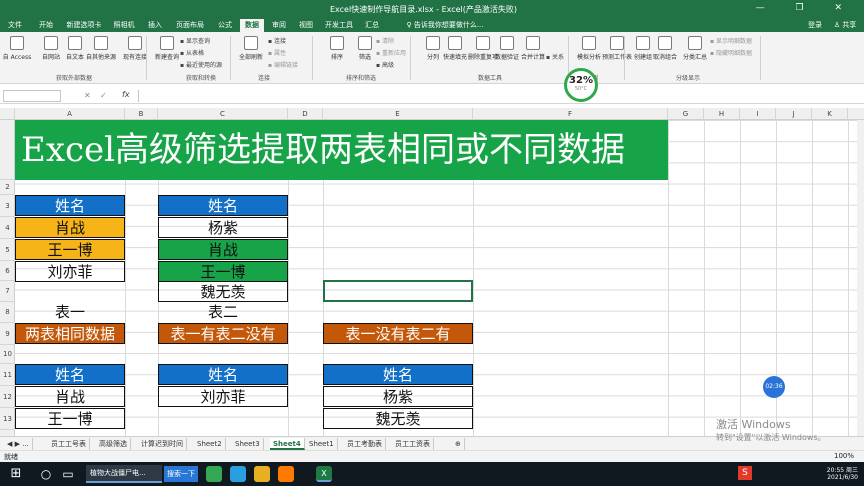 Image resolution: width=864 pixels, height=486 pixels. Describe the element at coordinates (385, 40) in the screenshot. I see `clear-button: ▪ 清除` at that location.